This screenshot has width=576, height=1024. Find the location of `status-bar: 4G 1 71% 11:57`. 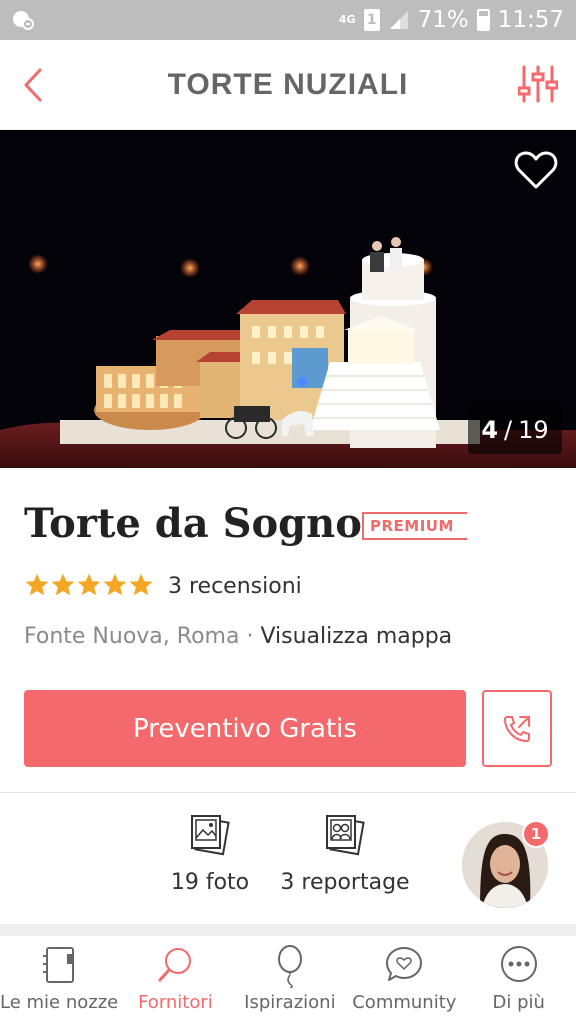

status-bar: 4G 1 71% 11:57 is located at coordinates (288, 20).